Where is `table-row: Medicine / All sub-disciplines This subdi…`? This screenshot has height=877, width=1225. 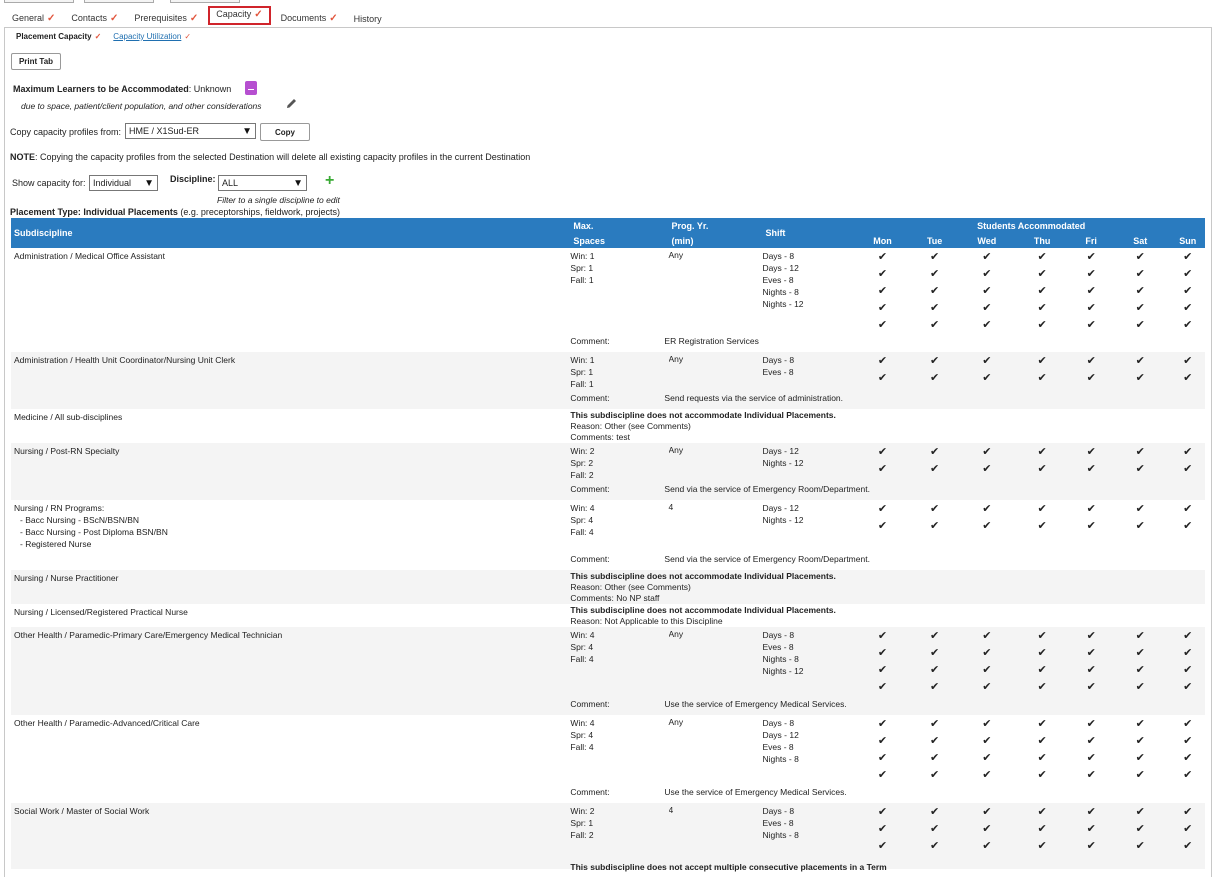
table-row: Medicine / All sub-disciplines This subdi… is located at coordinates (608, 426).